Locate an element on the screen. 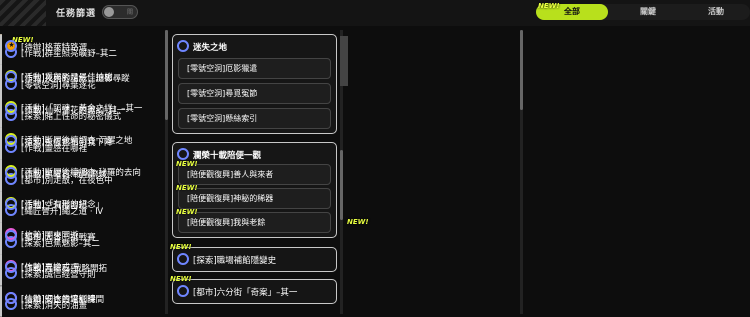 This screenshot has width=750, height=317. tab-bar: NEW! 全部 關鍵 活動 is located at coordinates (643, 11).